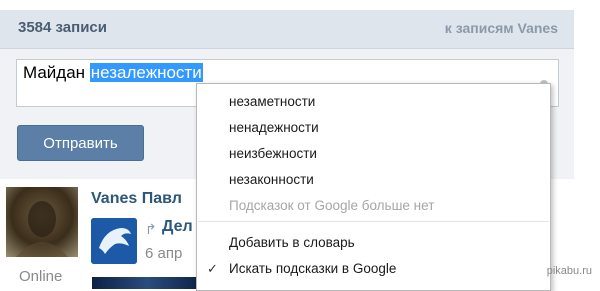 This screenshot has height=291, width=600. What do you see at coordinates (42, 222) in the screenshot?
I see `avatar-image` at bounding box center [42, 222].